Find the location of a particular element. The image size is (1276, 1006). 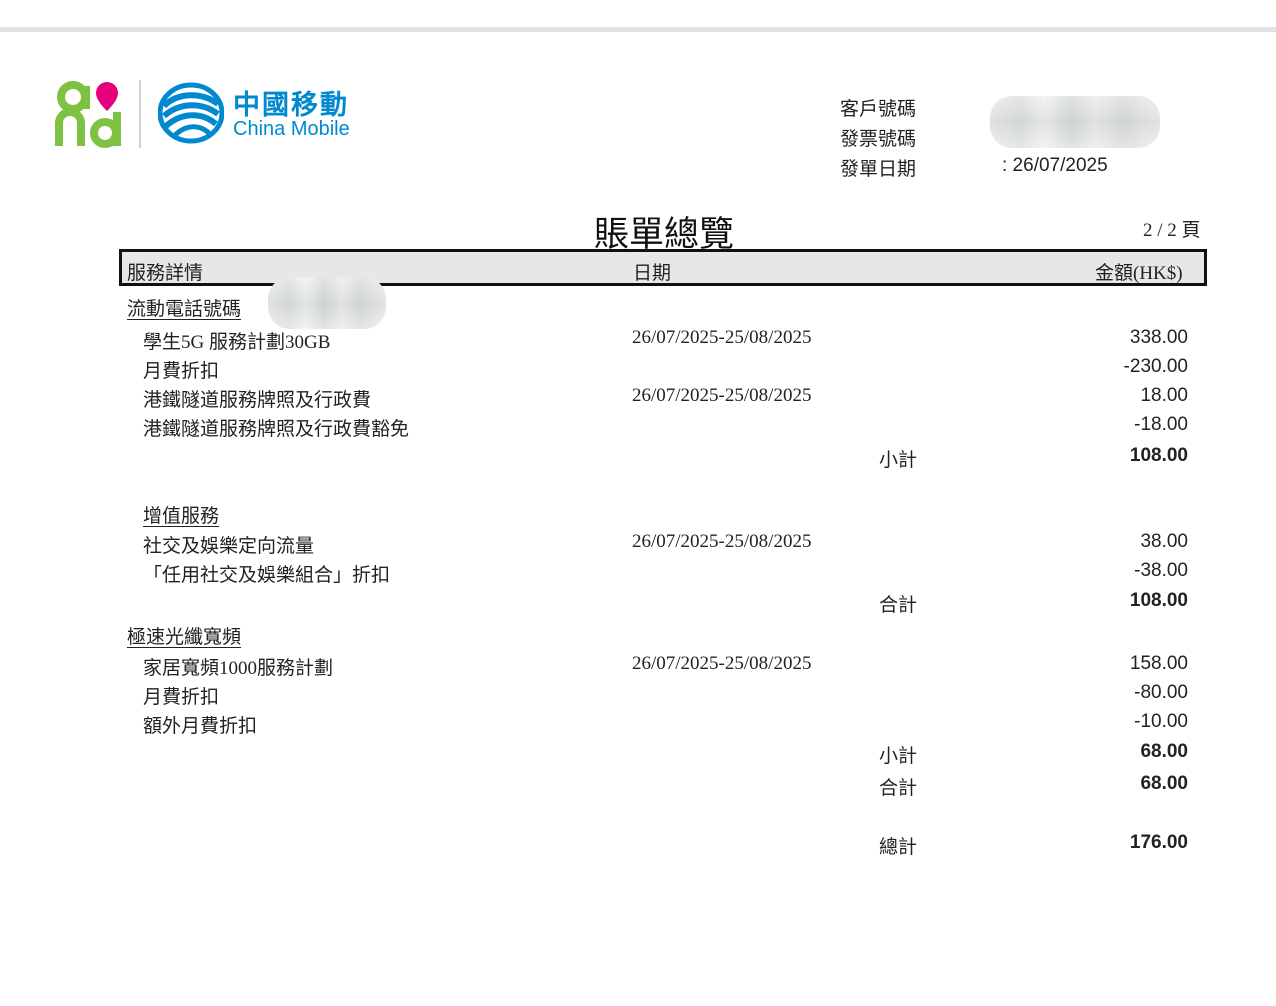

line-item-amount: 338.00 is located at coordinates (1158, 337).